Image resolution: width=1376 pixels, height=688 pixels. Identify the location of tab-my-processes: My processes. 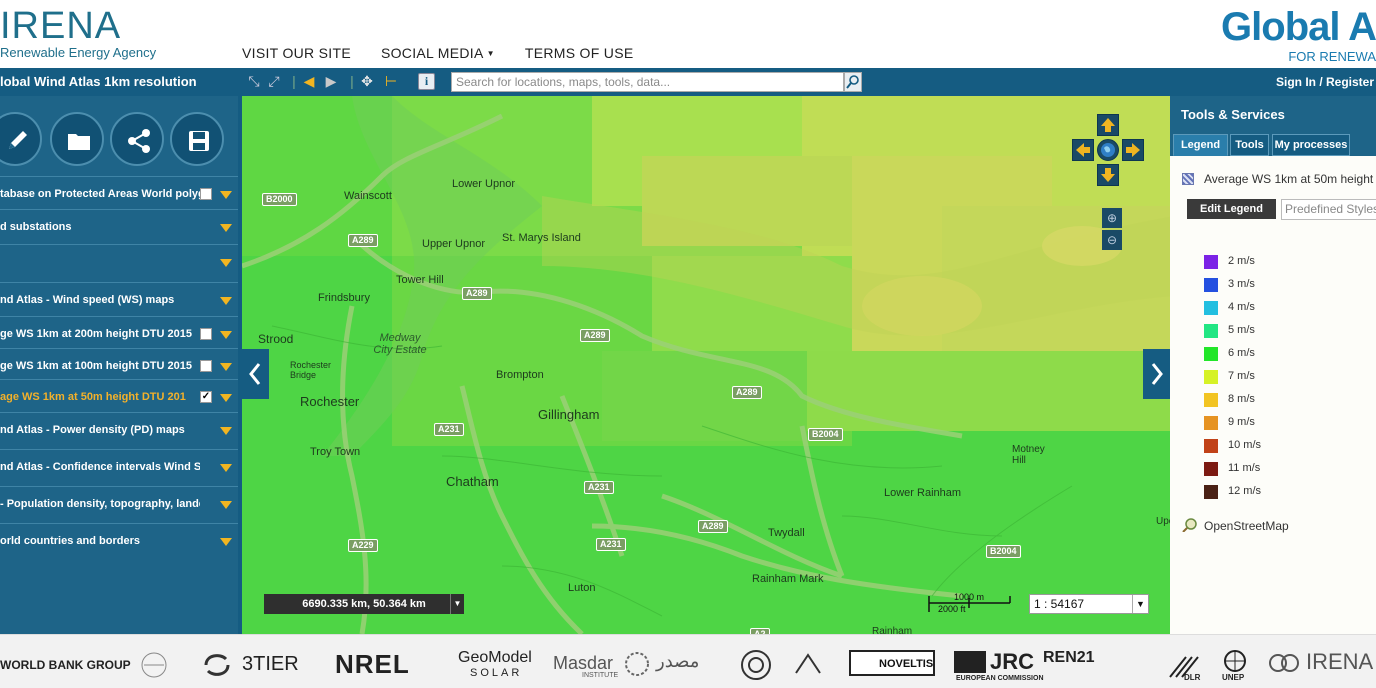
(1311, 145).